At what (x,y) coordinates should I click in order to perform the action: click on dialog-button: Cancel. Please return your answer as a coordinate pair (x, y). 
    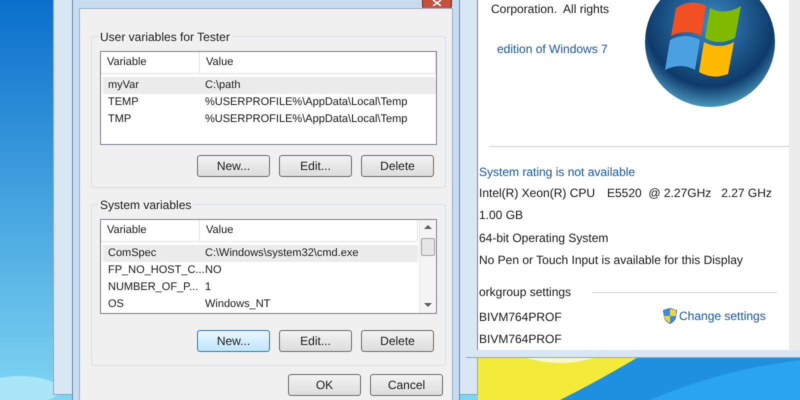
    Looking at the image, I should click on (406, 385).